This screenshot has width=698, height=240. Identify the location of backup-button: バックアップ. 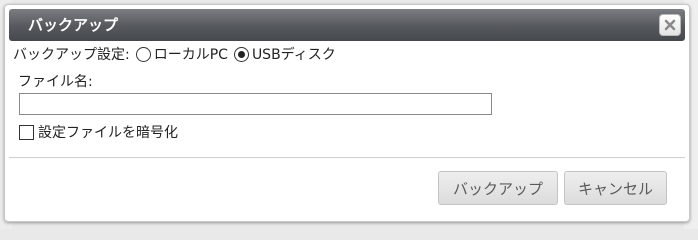
(498, 188).